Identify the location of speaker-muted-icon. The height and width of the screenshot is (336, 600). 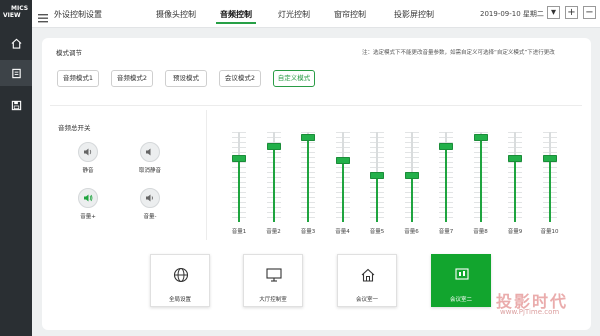
(148, 152).